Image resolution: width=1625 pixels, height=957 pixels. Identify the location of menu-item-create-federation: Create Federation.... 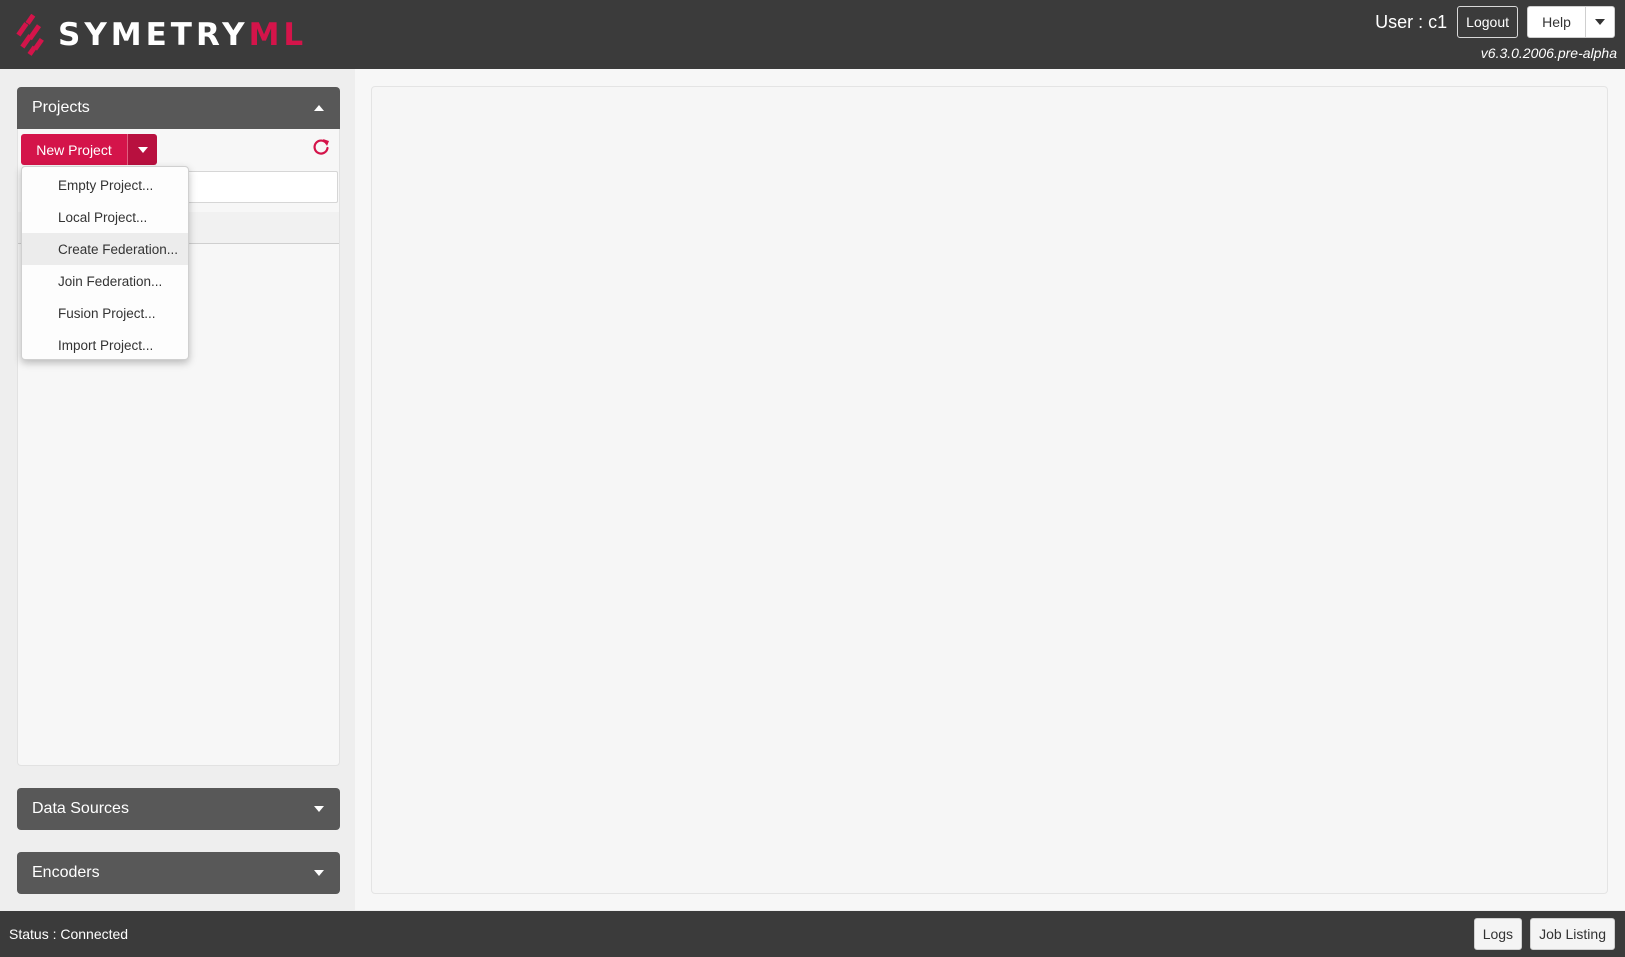
(105, 249).